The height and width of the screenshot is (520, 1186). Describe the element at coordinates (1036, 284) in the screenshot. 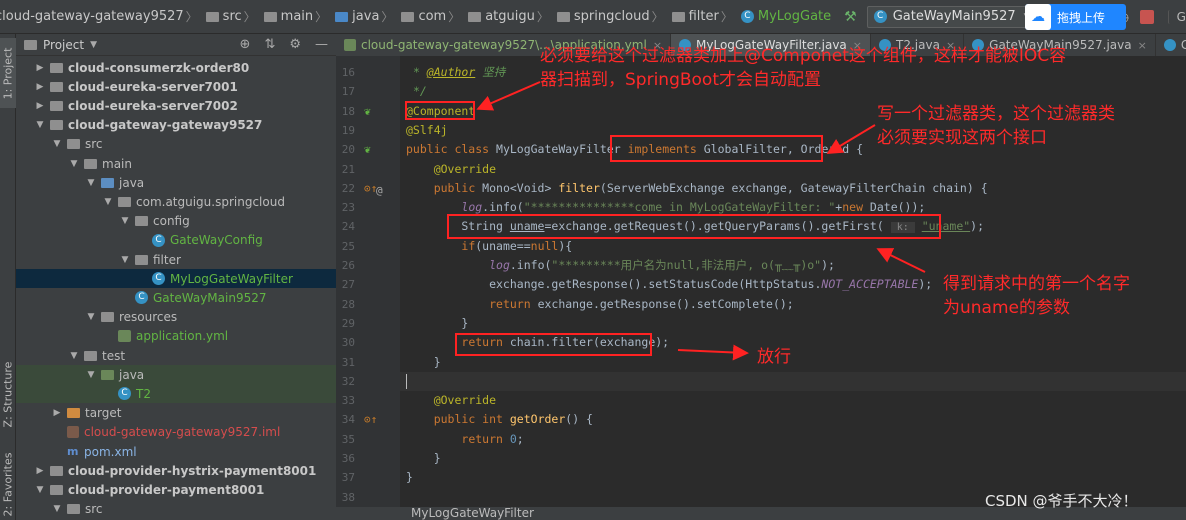

I see `note-uname-line1: 得到请求中的第一个名字` at that location.